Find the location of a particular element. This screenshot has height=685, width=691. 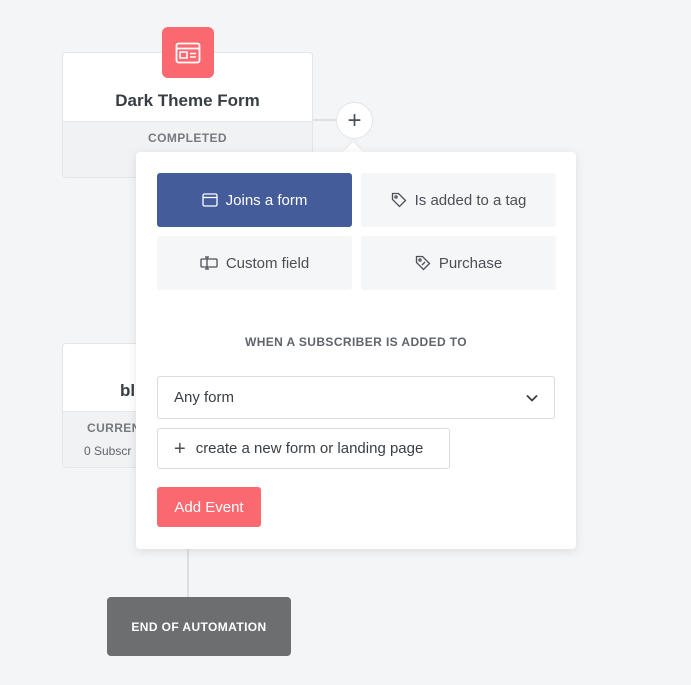

option-joins-a-form: Joins a form is located at coordinates (254, 200).